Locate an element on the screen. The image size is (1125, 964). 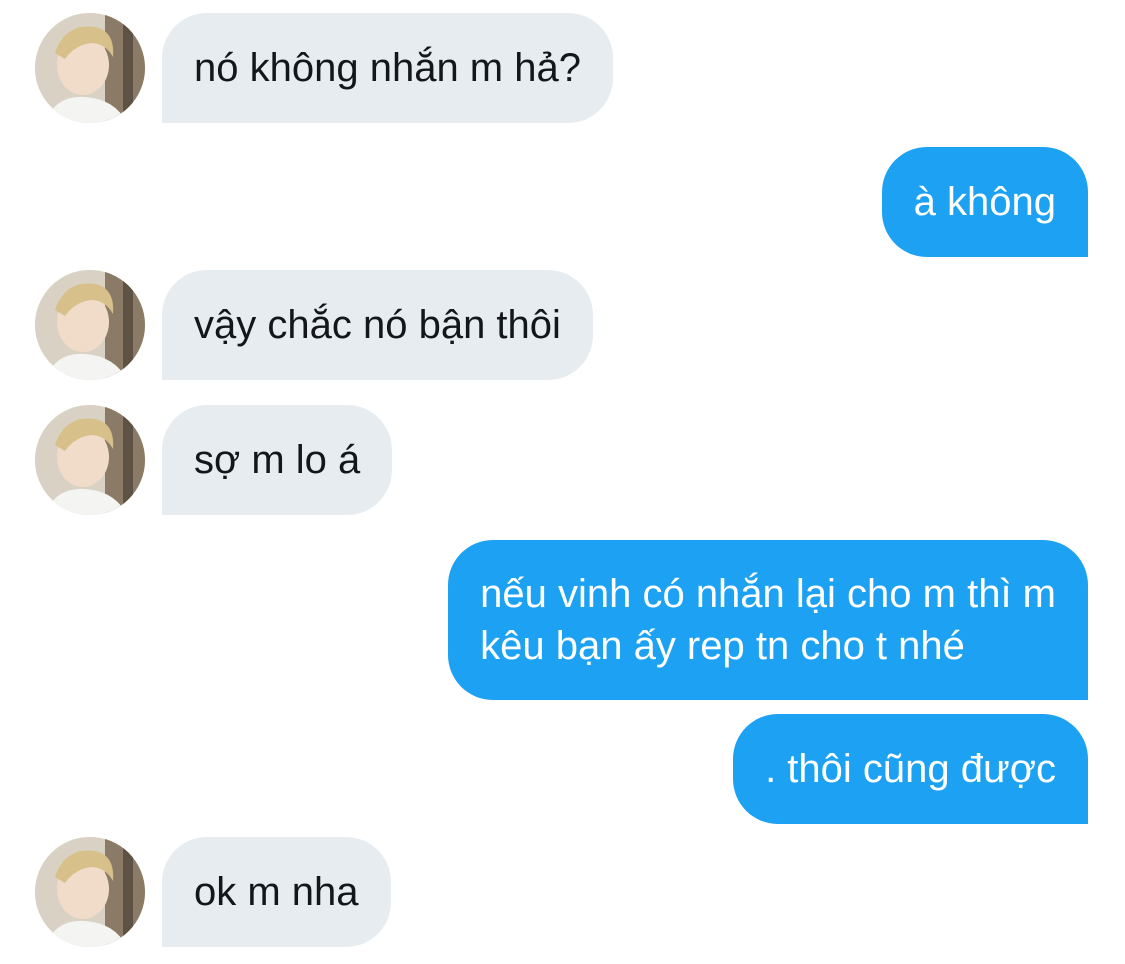
message-text: kêu bạn ấy rep tn cho t nhé is located at coordinates (722, 646).